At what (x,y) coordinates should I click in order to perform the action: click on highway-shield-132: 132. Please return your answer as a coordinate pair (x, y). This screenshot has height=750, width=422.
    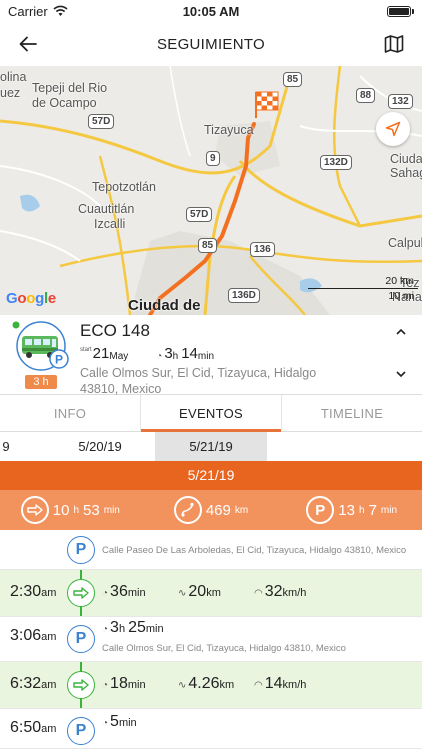
    Looking at the image, I should click on (400, 101).